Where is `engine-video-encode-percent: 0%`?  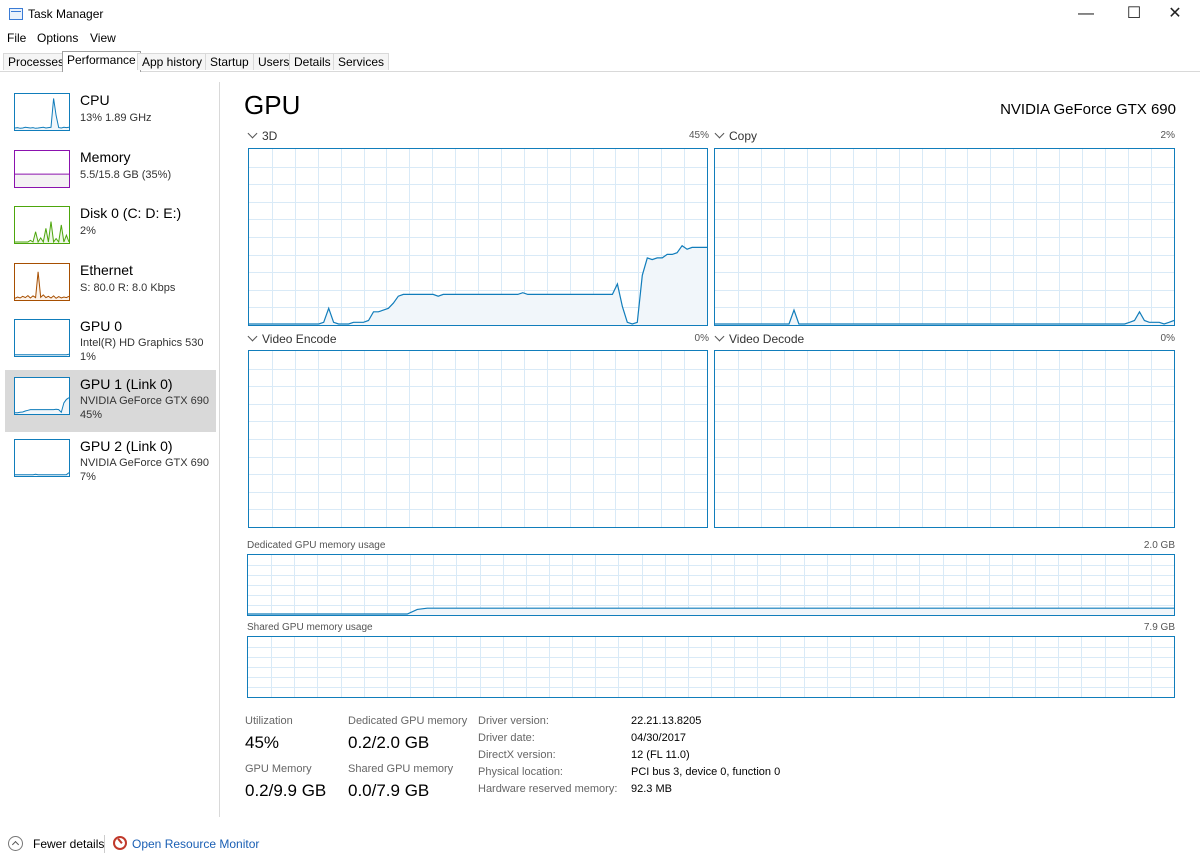
engine-video-encode-percent: 0% is located at coordinates (701, 338).